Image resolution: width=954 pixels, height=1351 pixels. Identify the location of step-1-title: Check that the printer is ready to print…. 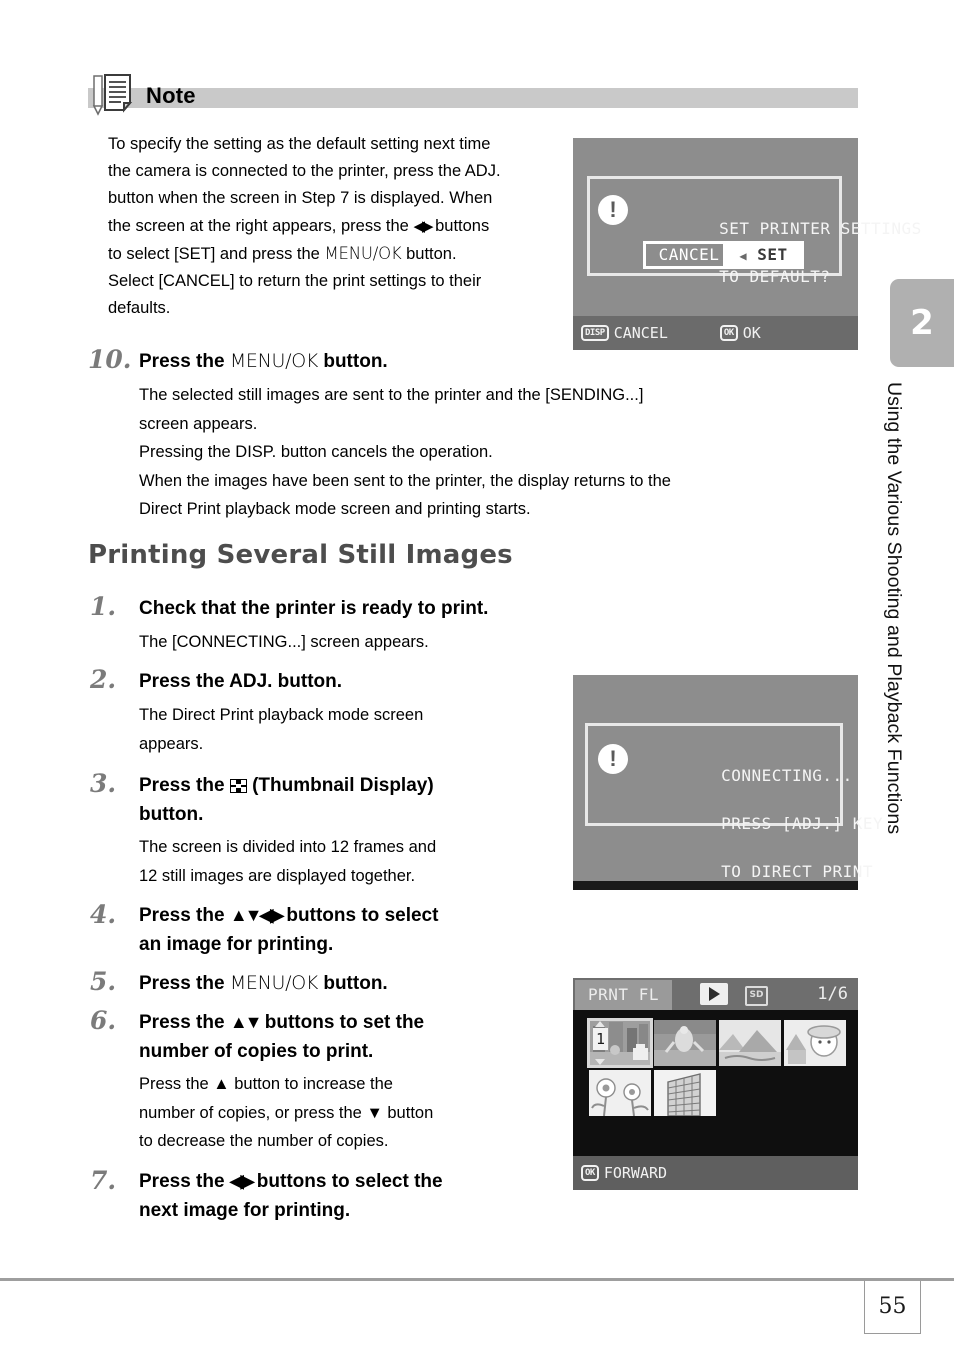
(314, 608).